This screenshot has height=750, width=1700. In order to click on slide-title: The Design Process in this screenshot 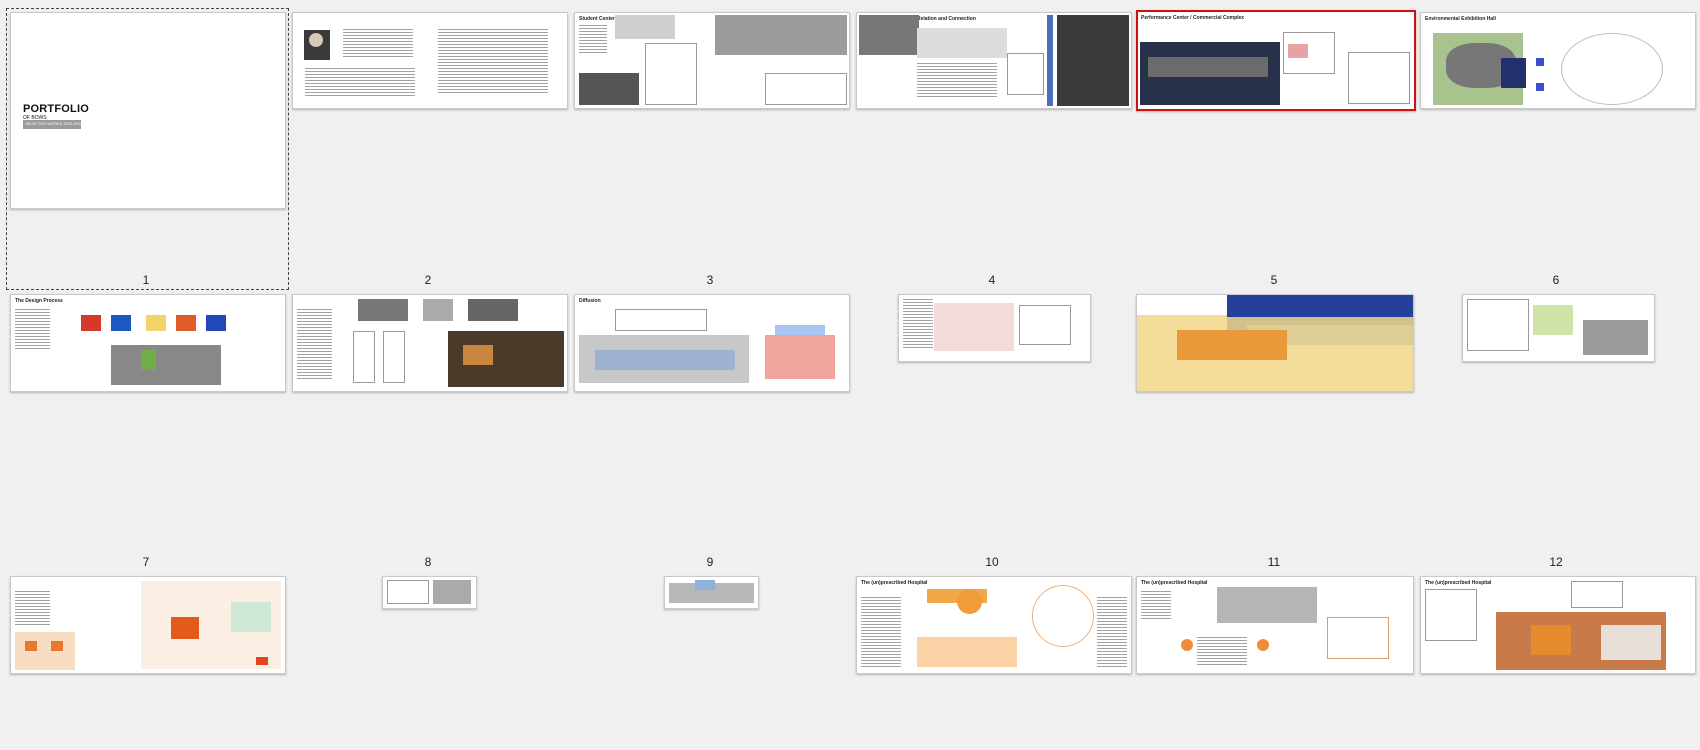, I will do `click(39, 301)`.